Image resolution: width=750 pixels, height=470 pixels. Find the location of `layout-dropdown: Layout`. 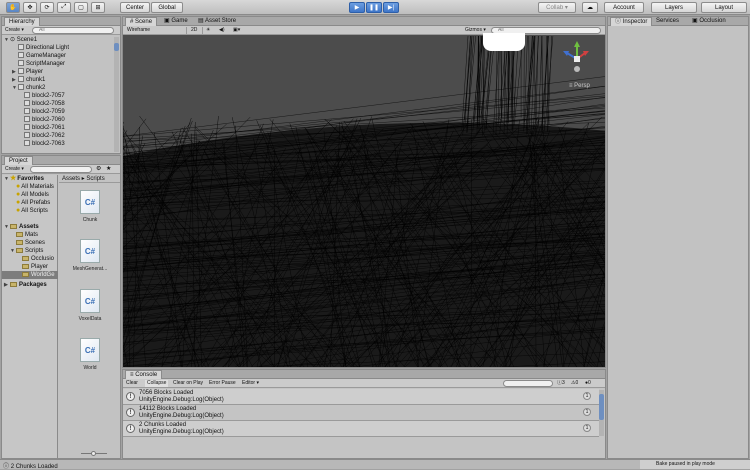

layout-dropdown: Layout is located at coordinates (724, 7).